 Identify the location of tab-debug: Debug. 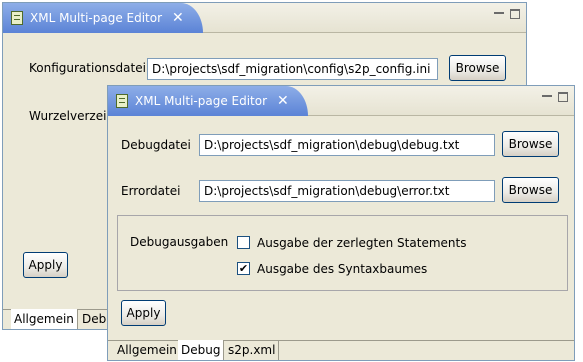
(201, 350).